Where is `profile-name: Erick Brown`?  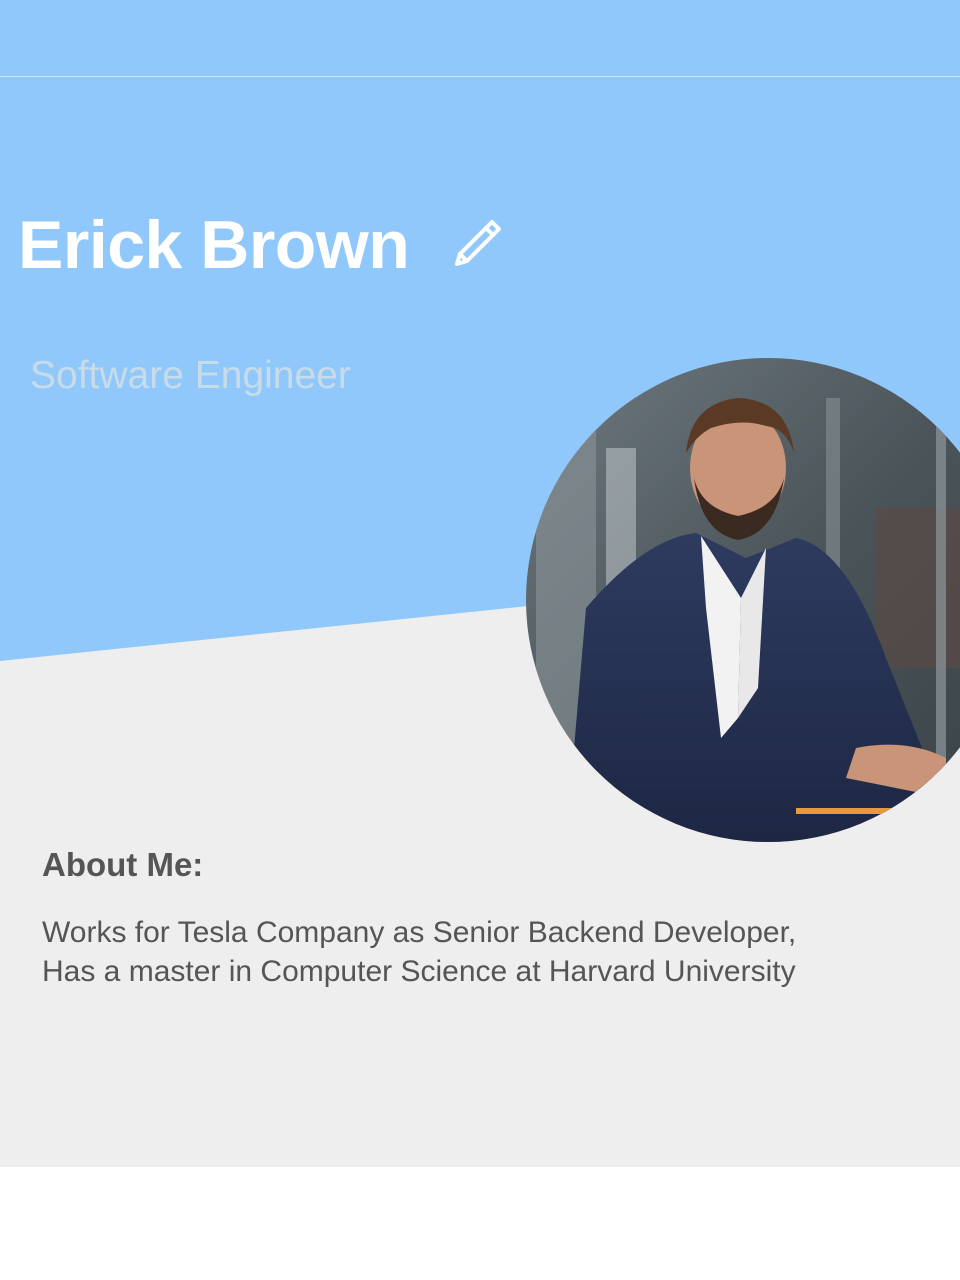
profile-name: Erick Brown is located at coordinates (214, 245).